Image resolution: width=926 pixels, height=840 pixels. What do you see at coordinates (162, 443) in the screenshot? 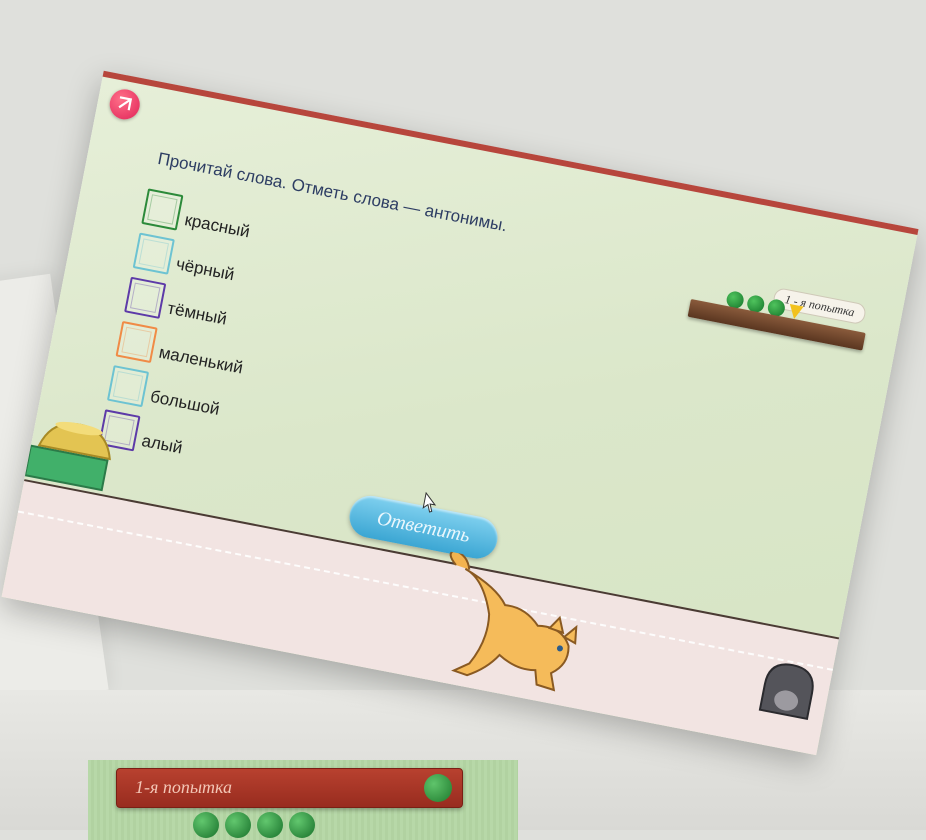
I see `option-label-6: алый` at bounding box center [162, 443].